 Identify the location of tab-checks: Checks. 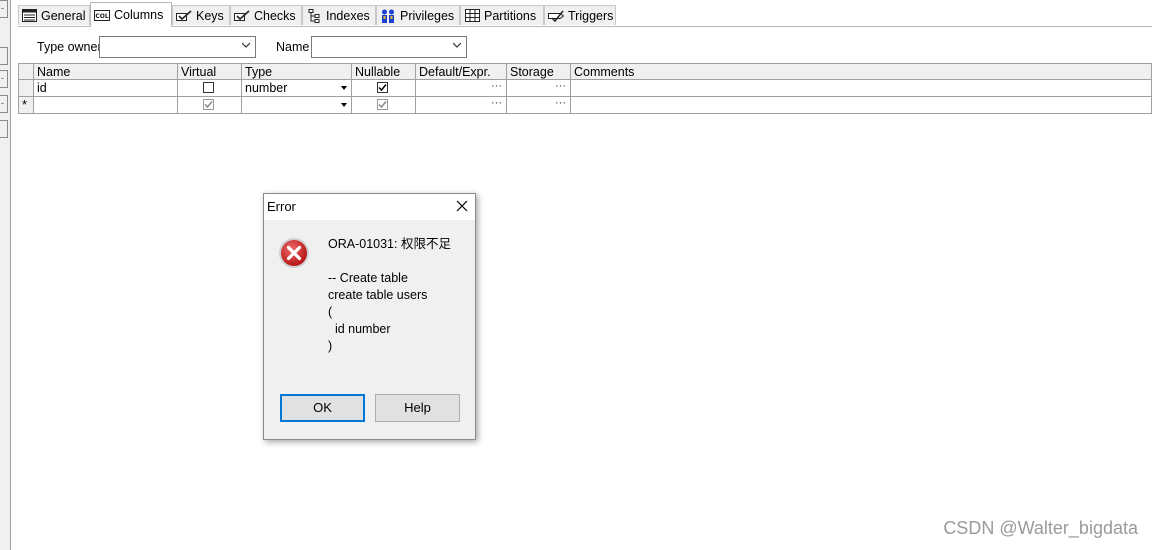
(266, 15).